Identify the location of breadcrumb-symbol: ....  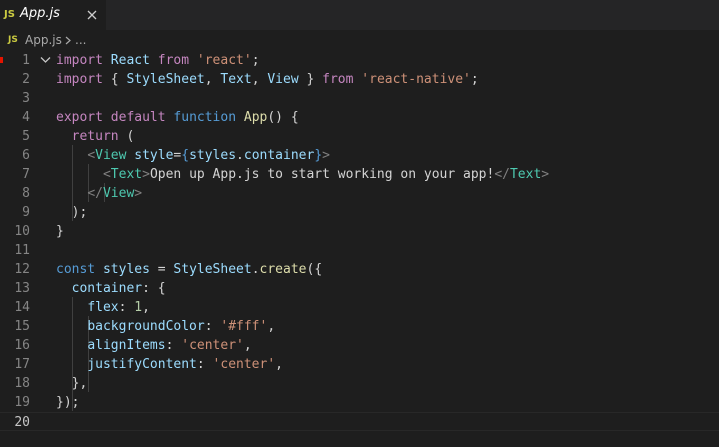
(80, 40).